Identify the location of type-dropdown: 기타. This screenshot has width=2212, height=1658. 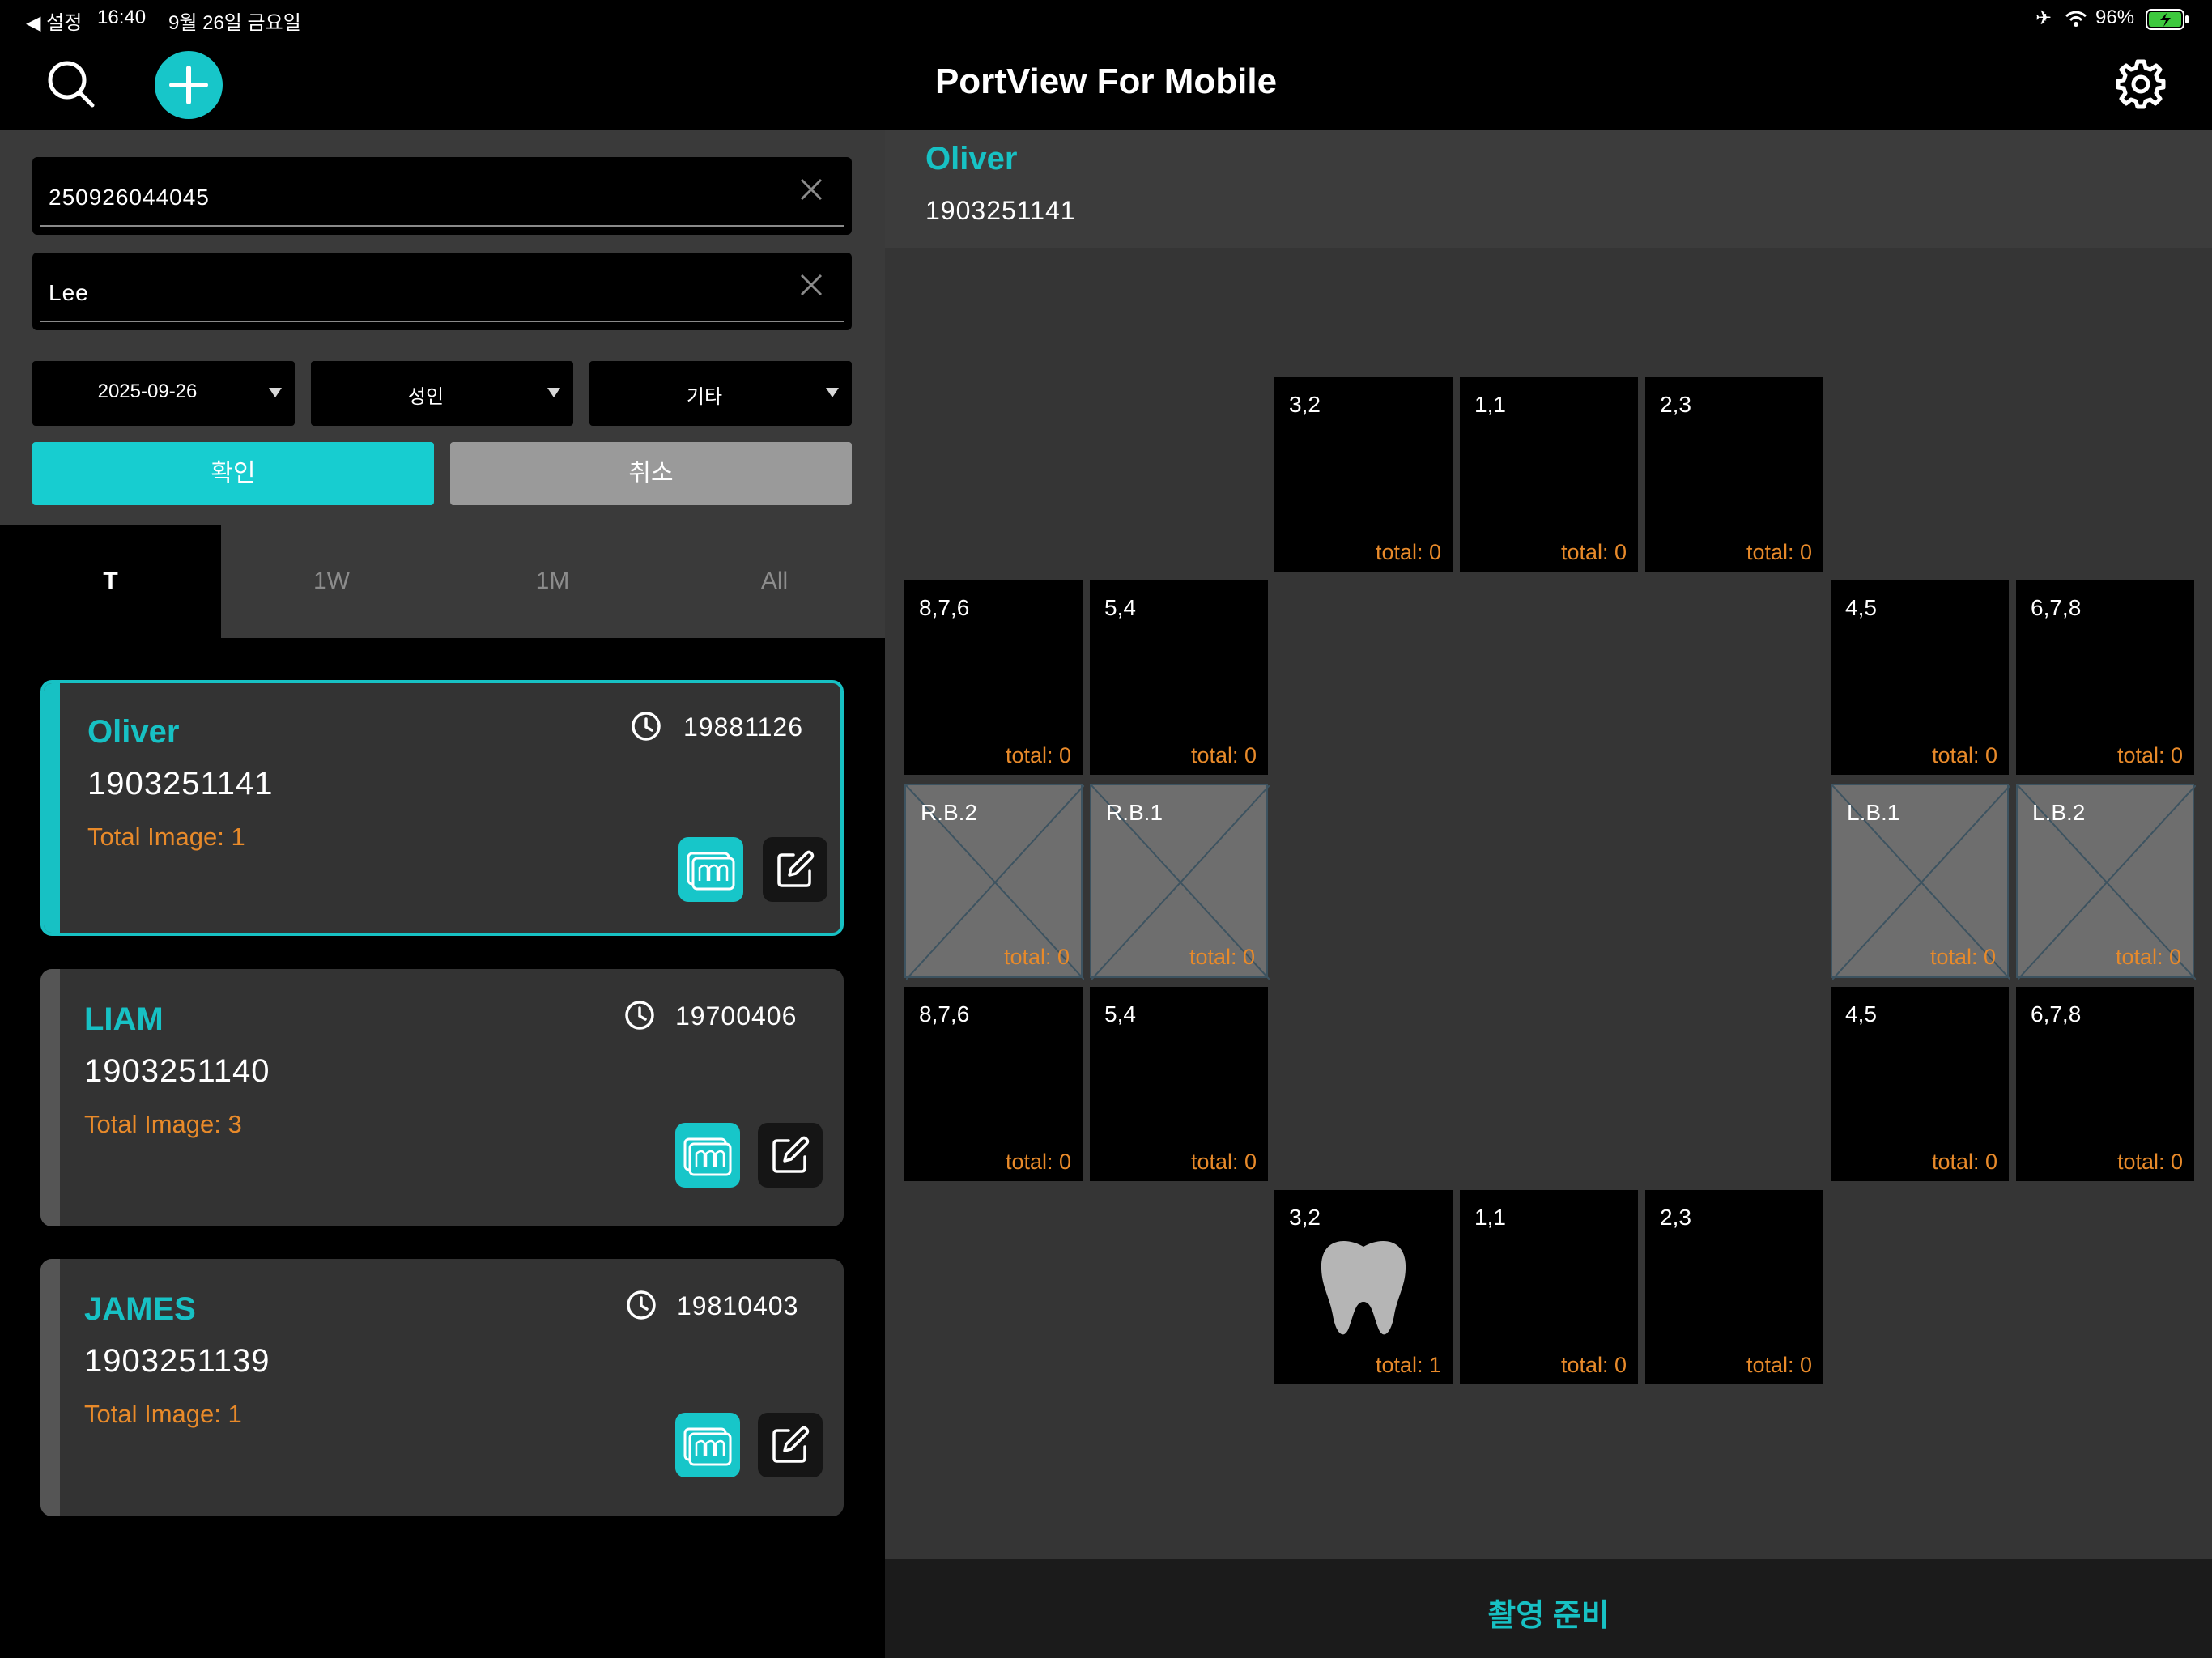
(720, 393).